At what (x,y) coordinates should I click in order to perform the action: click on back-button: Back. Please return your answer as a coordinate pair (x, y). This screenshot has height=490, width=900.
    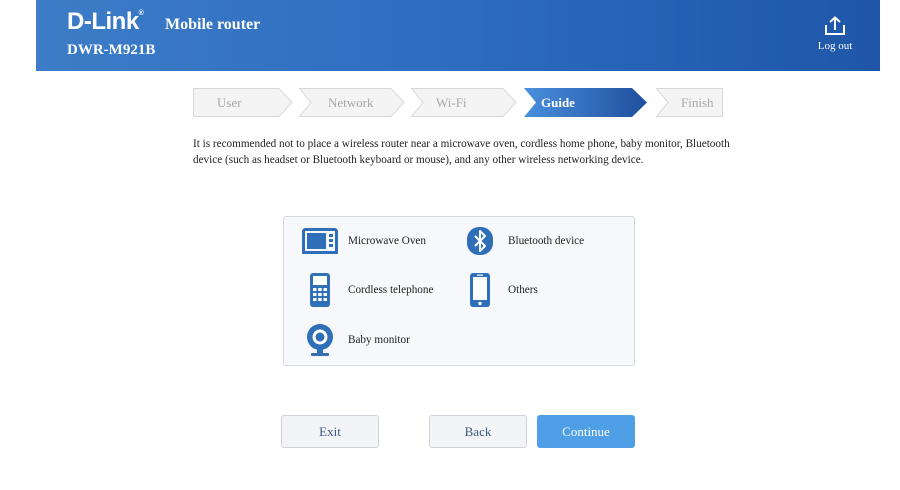
    Looking at the image, I should click on (478, 431).